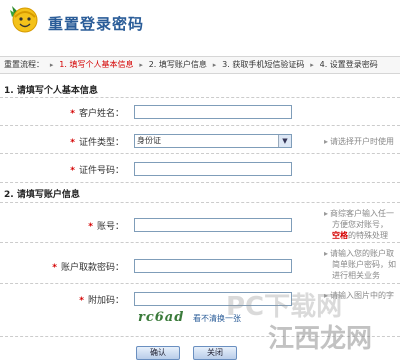 Image resolution: width=400 pixels, height=363 pixels. What do you see at coordinates (215, 353) in the screenshot?
I see `close-button: 关闭` at bounding box center [215, 353].